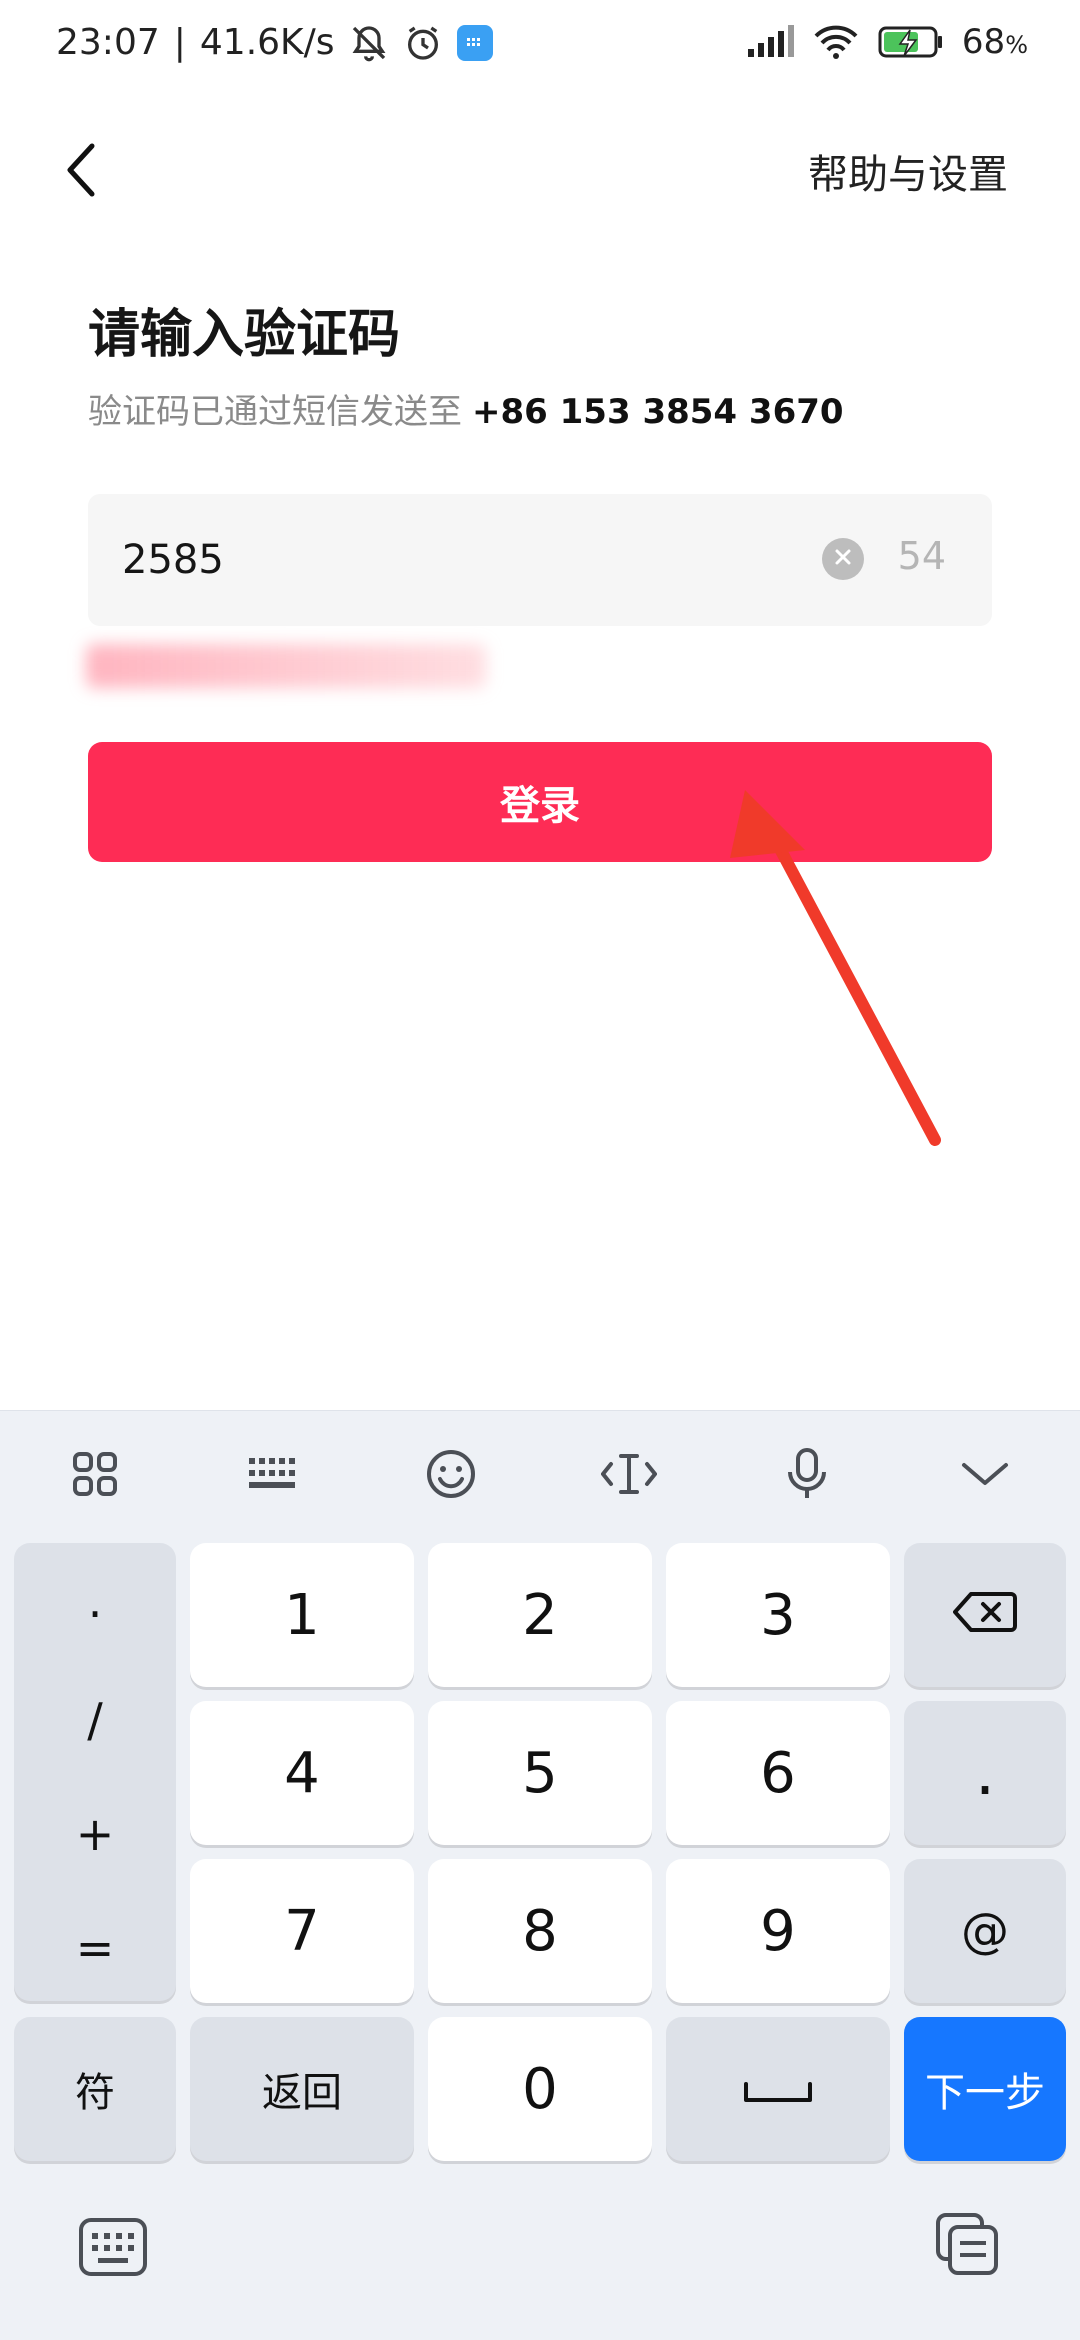  What do you see at coordinates (658, 412) in the screenshot?
I see `phone-number: +86 153 3854 3670` at bounding box center [658, 412].